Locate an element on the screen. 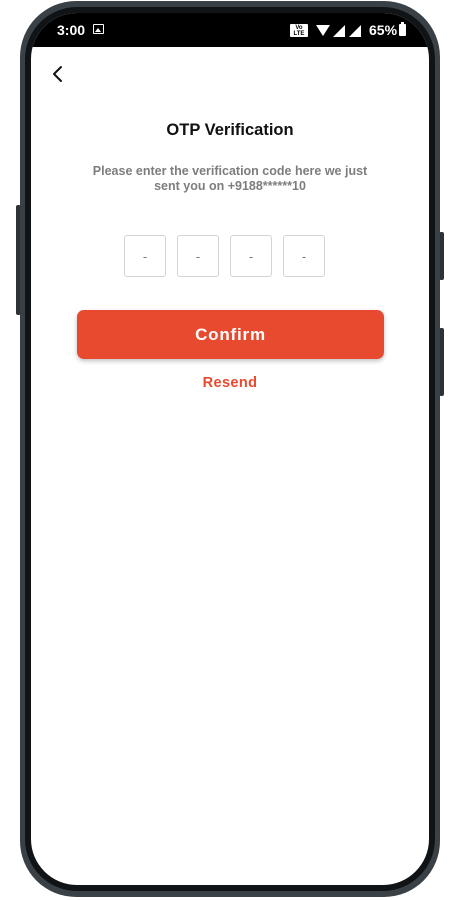  battery-percent: 65% is located at coordinates (383, 30).